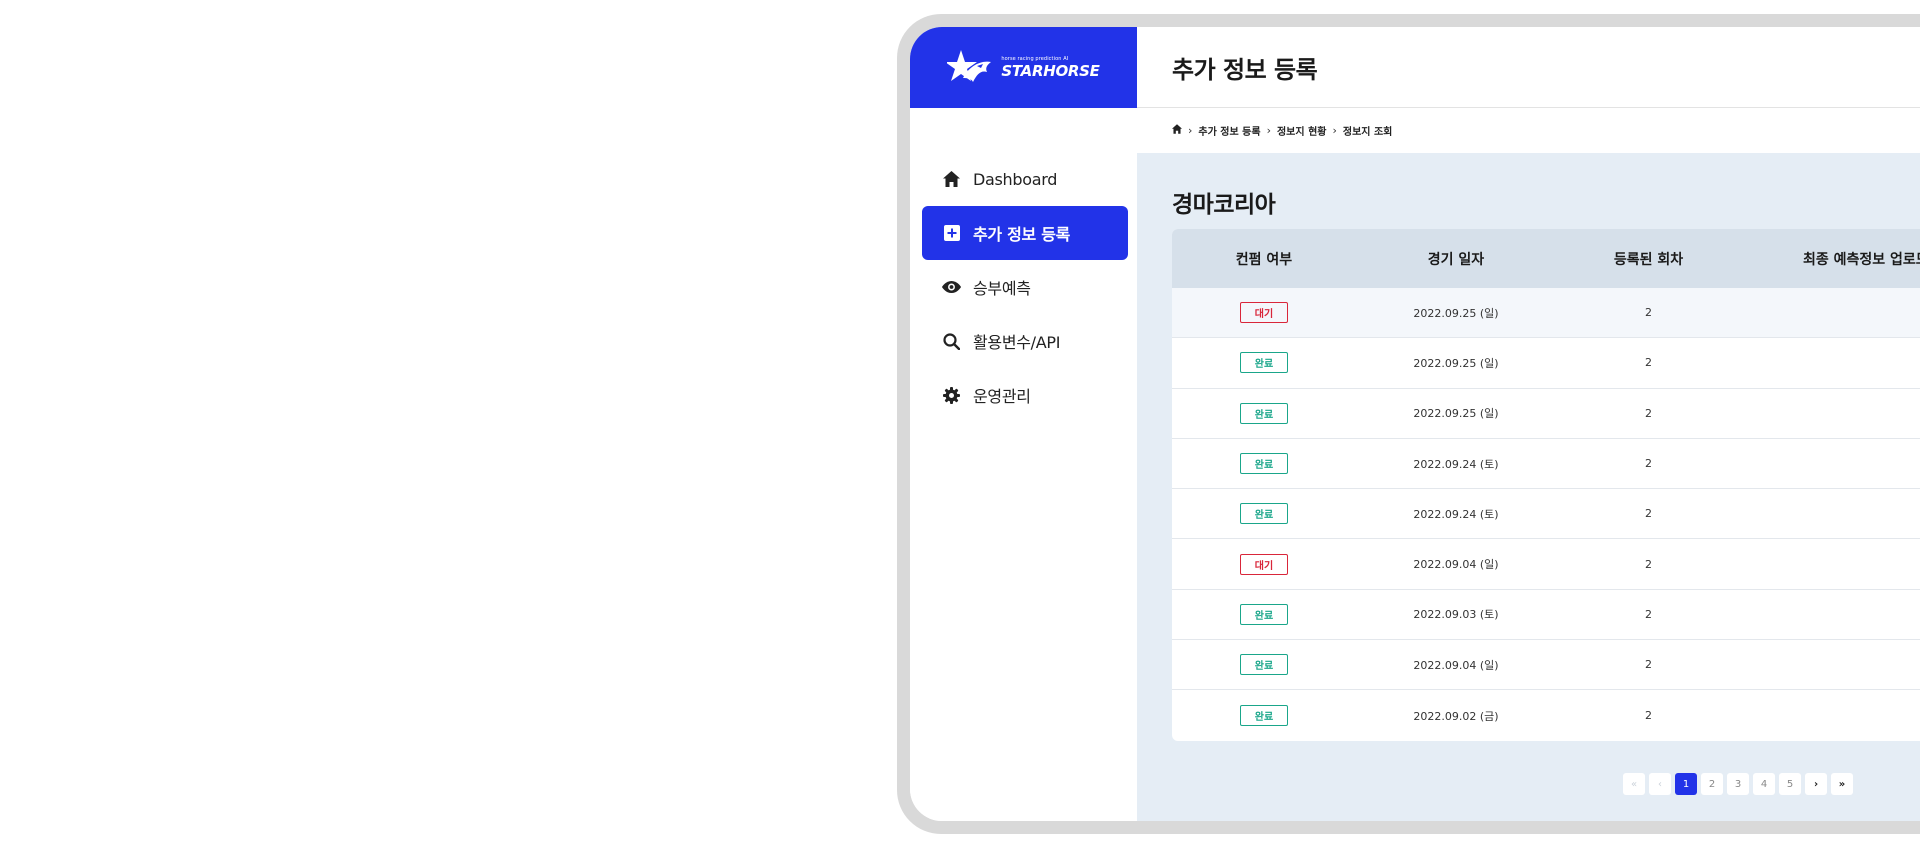  I want to click on sidebar-item-dashboard: Dashboard, so click(1025, 179).